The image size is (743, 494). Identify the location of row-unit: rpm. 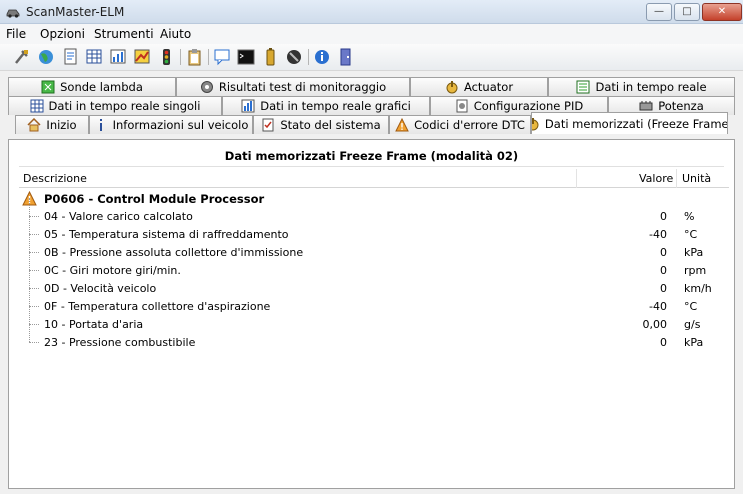
(695, 270).